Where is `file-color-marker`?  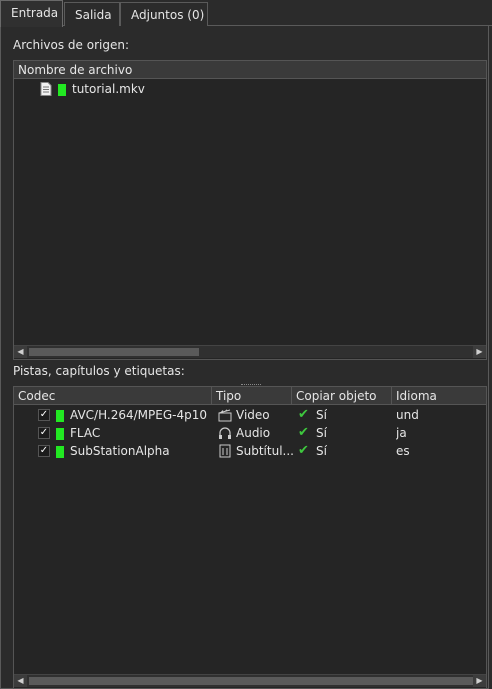
file-color-marker is located at coordinates (62, 90).